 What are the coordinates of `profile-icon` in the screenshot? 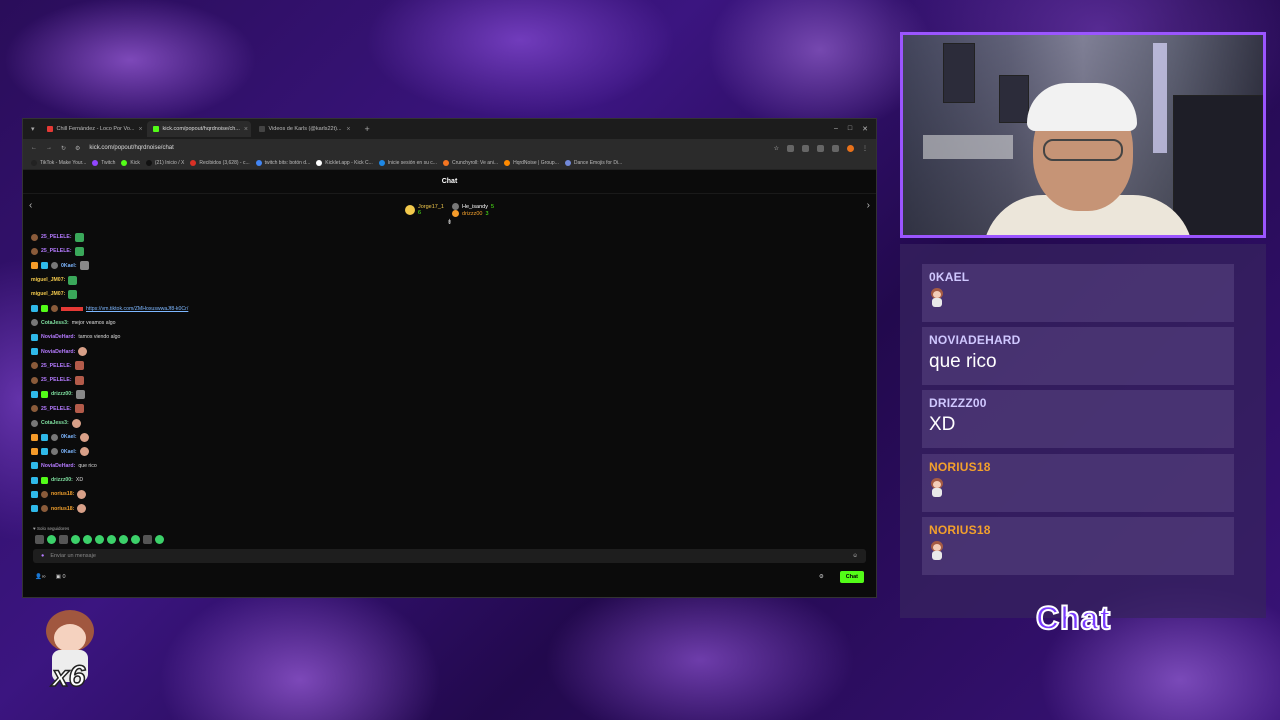 It's located at (850, 148).